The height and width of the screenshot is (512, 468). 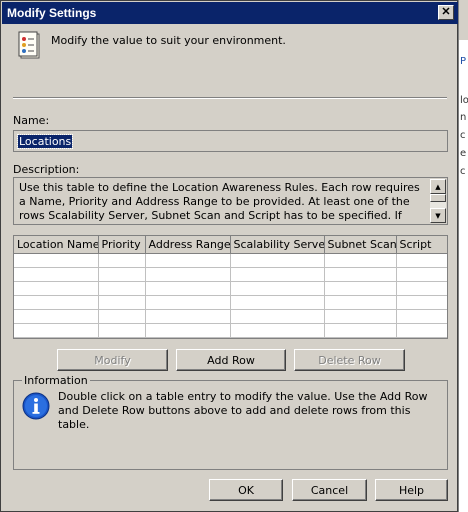 What do you see at coordinates (411, 490) in the screenshot?
I see `help-button: Help` at bounding box center [411, 490].